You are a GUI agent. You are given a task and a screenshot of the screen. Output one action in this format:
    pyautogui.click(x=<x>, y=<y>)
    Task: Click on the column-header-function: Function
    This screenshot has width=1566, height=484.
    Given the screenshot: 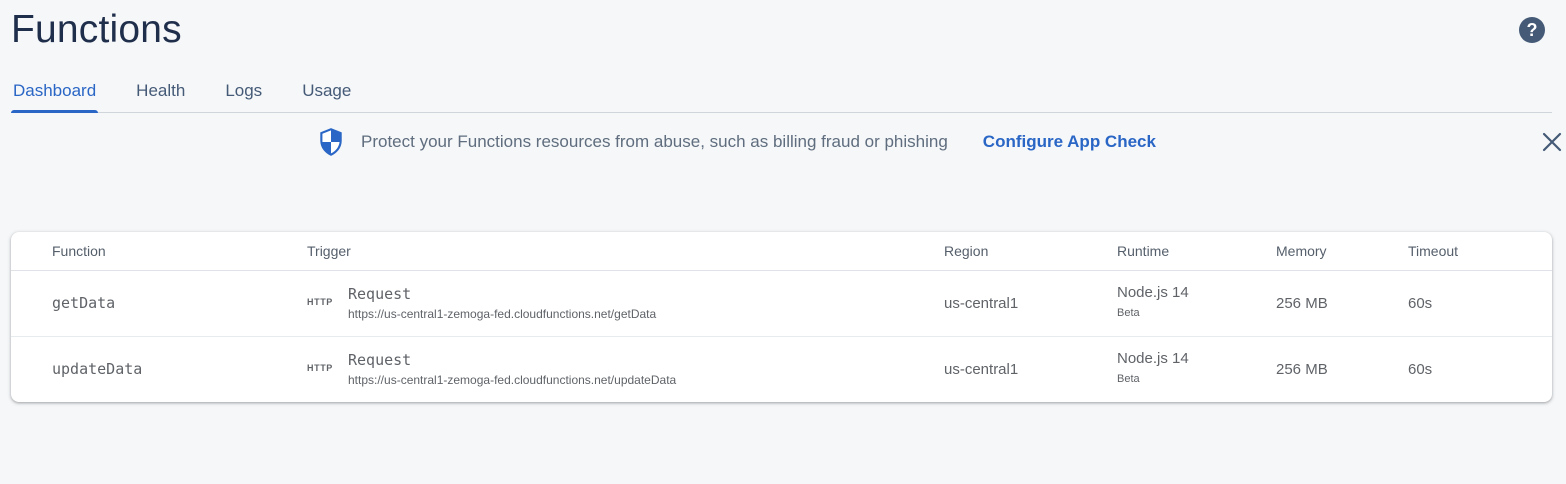 What is the action you would take?
    pyautogui.click(x=79, y=251)
    